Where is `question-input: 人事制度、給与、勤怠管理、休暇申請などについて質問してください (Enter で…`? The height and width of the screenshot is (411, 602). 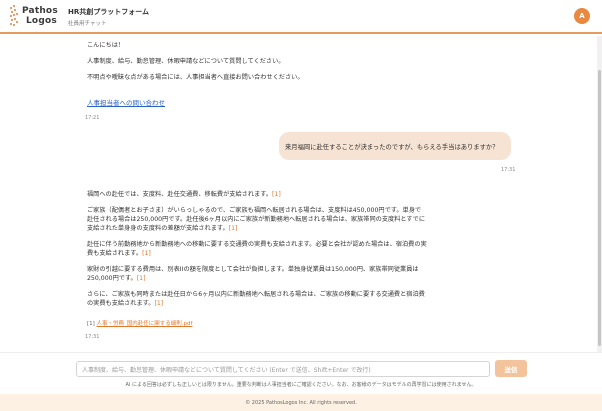
question-input: 人事制度、給与、勤怠管理、休暇申請などについて質問してください (Enter で… is located at coordinates (283, 369).